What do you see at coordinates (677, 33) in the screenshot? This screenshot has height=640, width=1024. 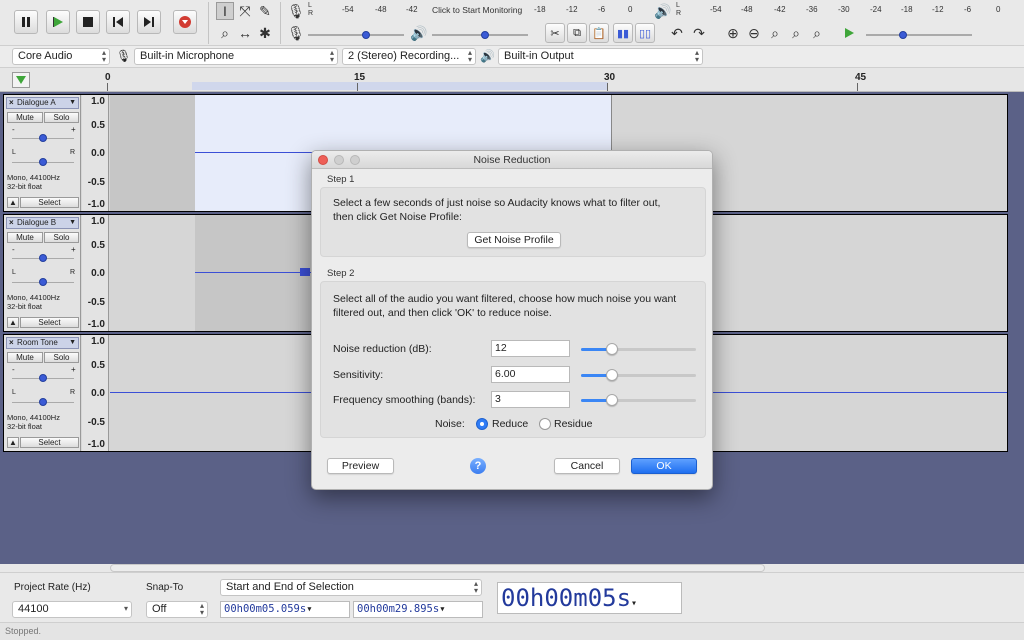 I see `undo-button: ↶` at bounding box center [677, 33].